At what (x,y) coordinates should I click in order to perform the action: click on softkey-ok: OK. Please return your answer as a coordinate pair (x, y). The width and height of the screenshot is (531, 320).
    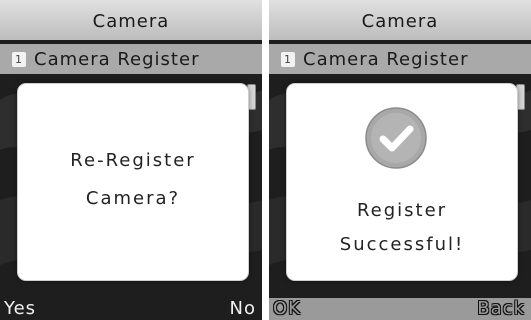
    Looking at the image, I should click on (287, 309).